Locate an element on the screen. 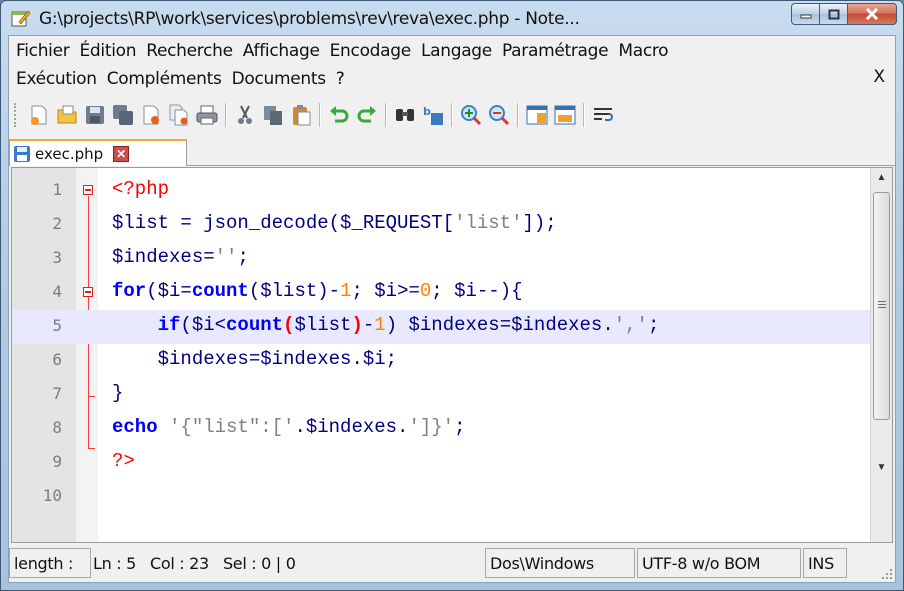  replace-button: b is located at coordinates (433, 115).